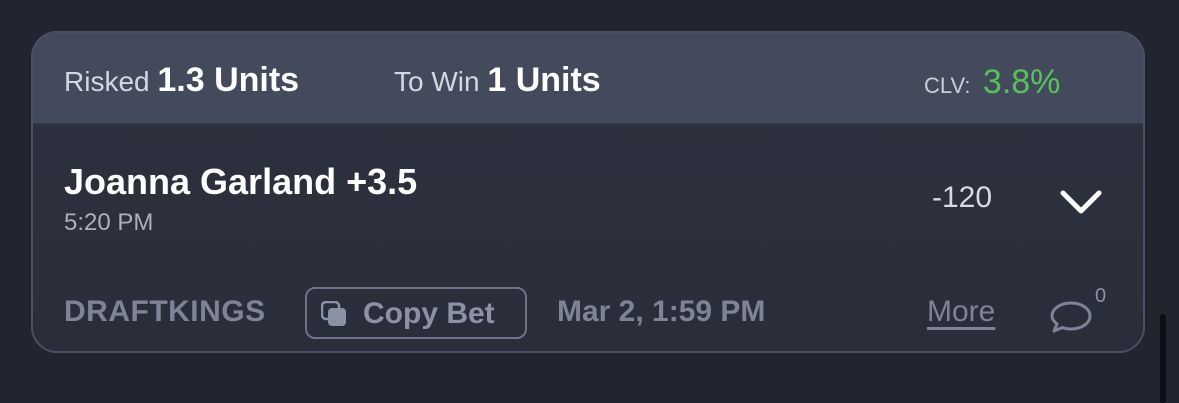 The image size is (1179, 403). Describe the element at coordinates (107, 81) in the screenshot. I see `risked-label: Risked` at that location.